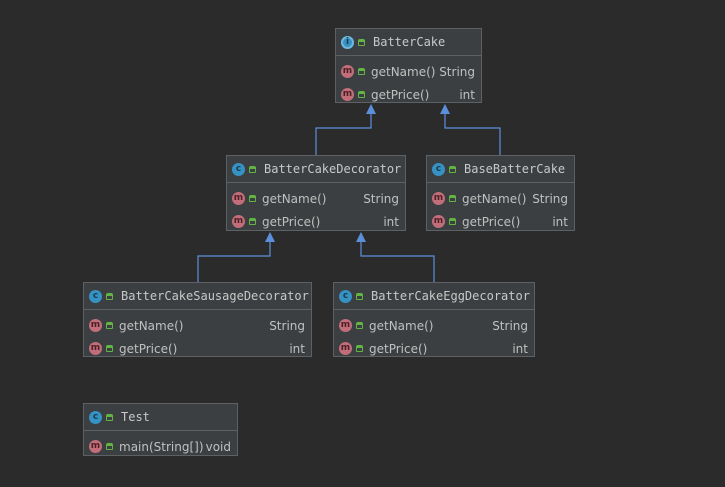 Image resolution: width=725 pixels, height=487 pixels. I want to click on edge-eggdecorator-to-battercakedecorator, so click(397, 257).